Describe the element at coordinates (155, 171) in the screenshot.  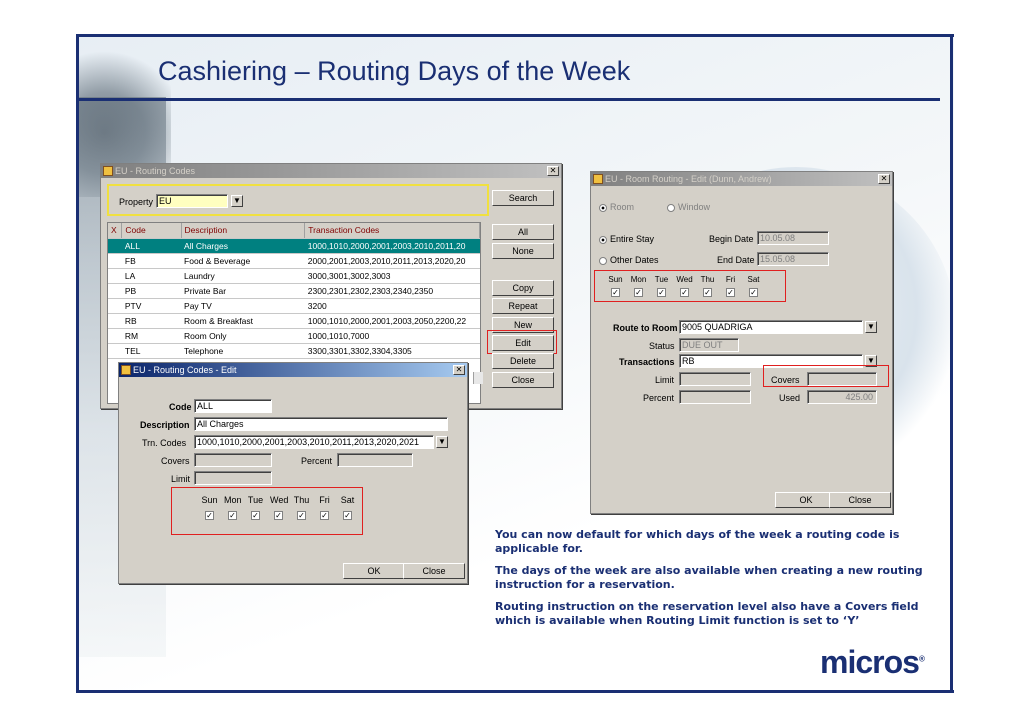
I see `window-title: EU - Routing Codes` at that location.